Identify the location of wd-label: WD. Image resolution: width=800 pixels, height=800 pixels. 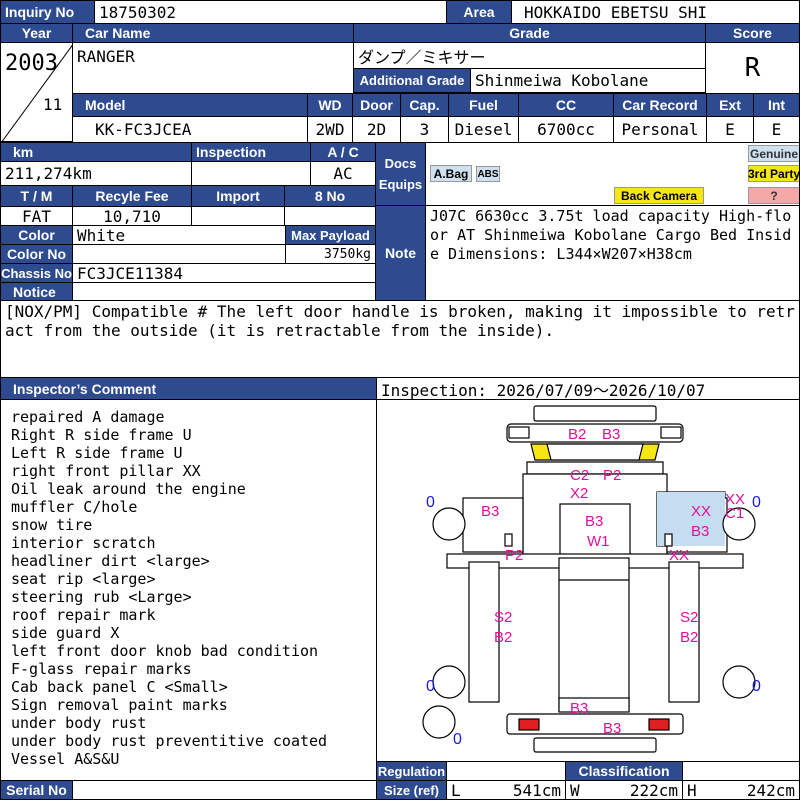
(330, 105).